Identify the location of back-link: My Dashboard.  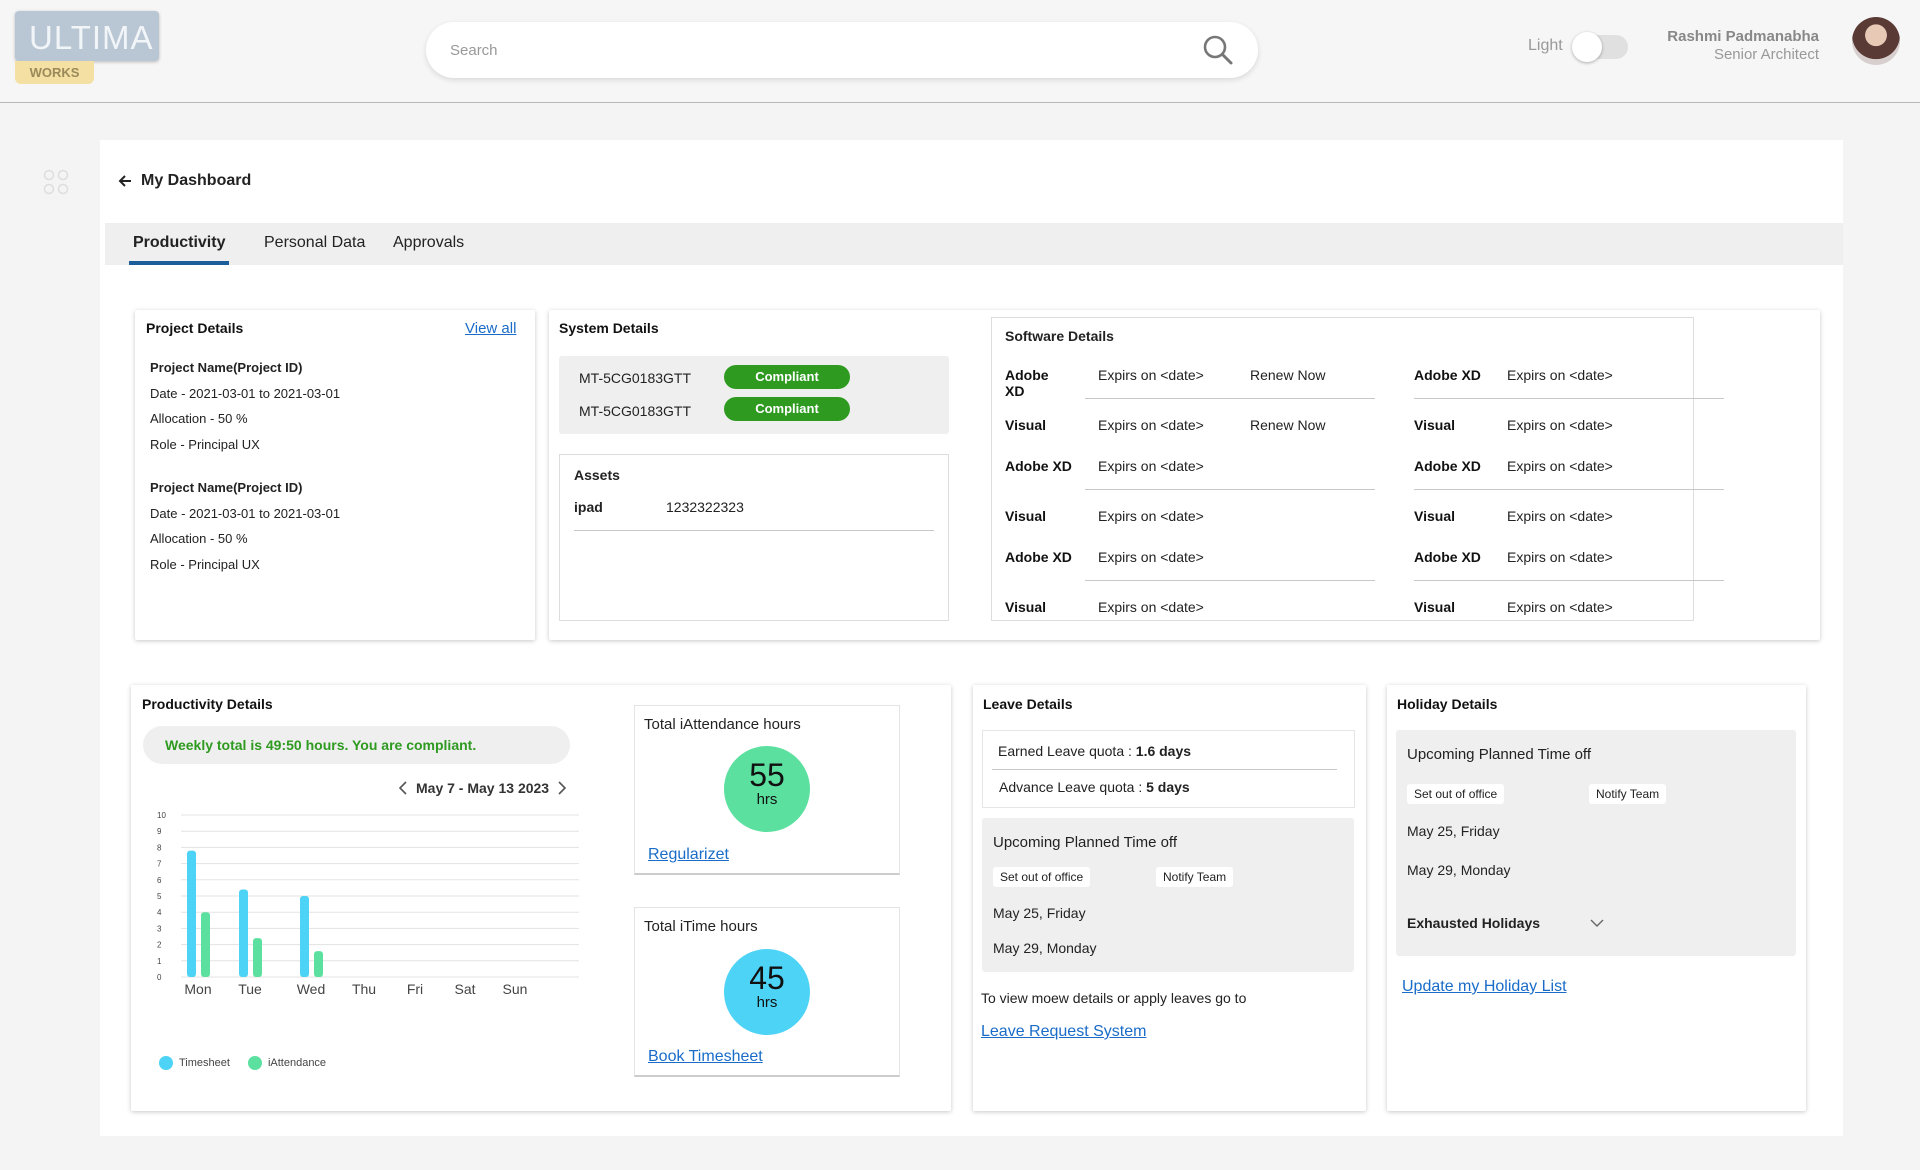
(184, 181).